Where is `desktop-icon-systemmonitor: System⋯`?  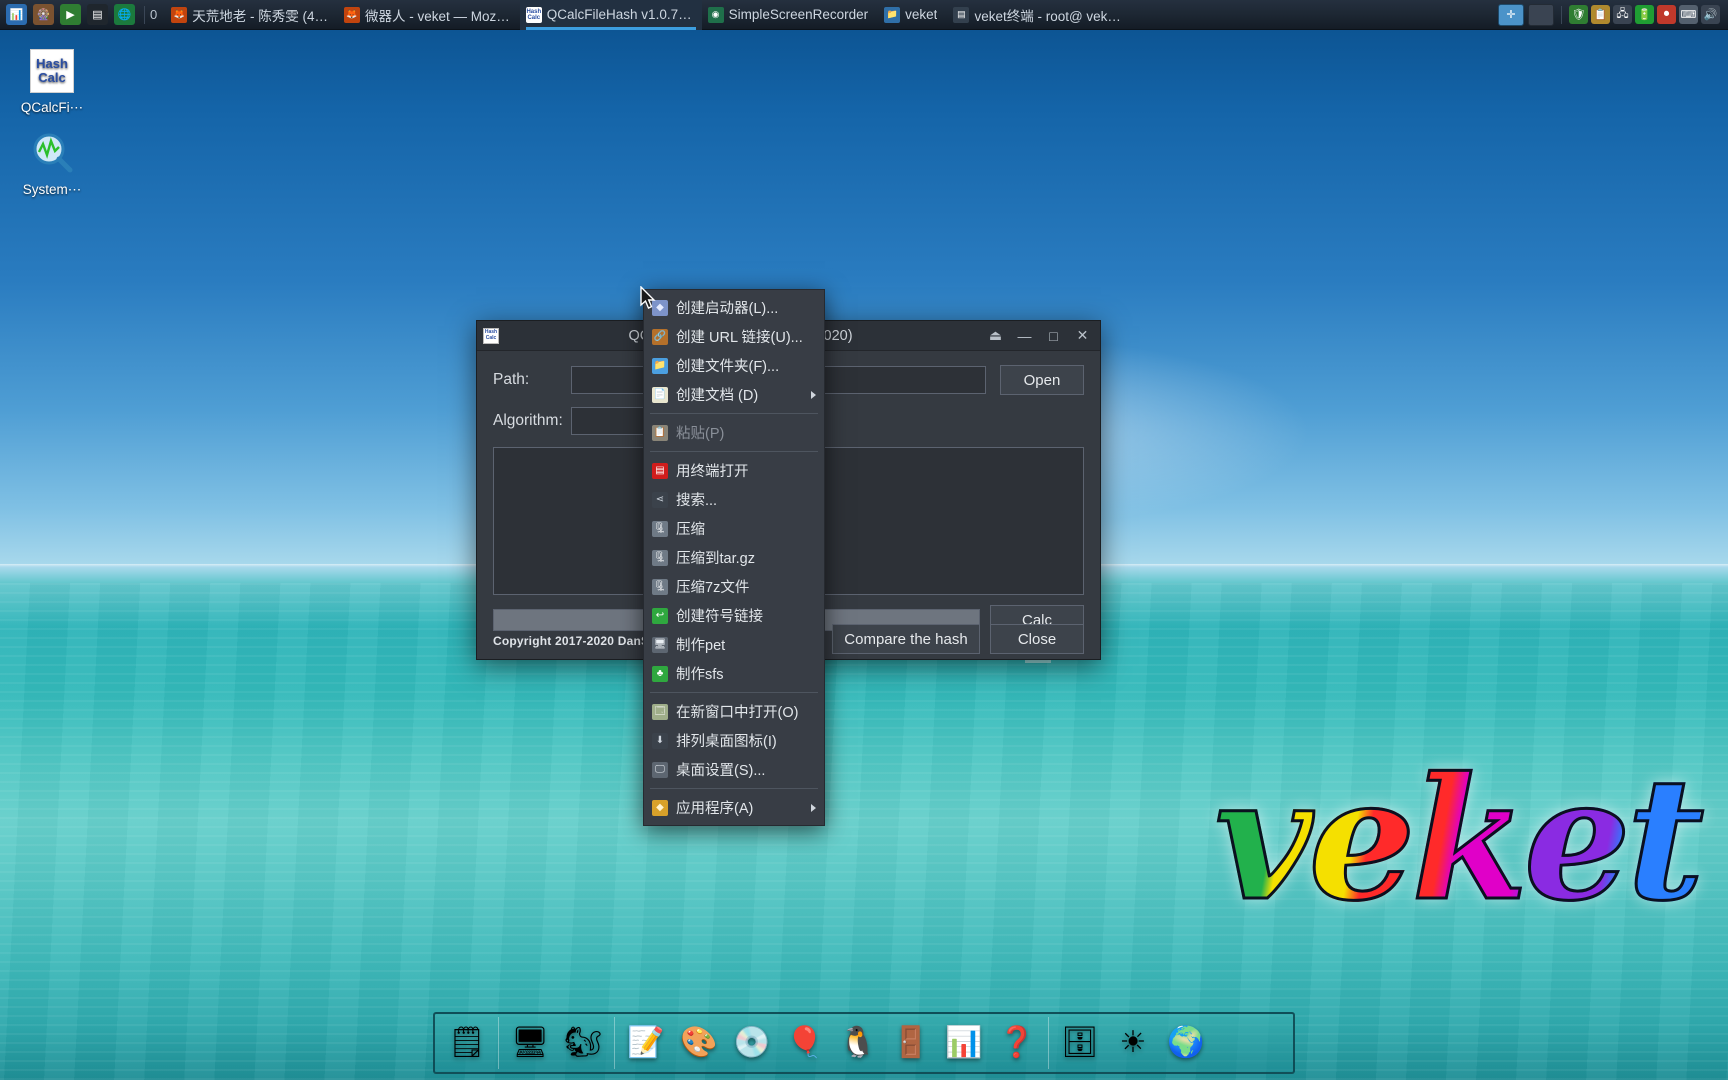
desktop-icon-systemmonitor: System⋯ is located at coordinates (52, 164).